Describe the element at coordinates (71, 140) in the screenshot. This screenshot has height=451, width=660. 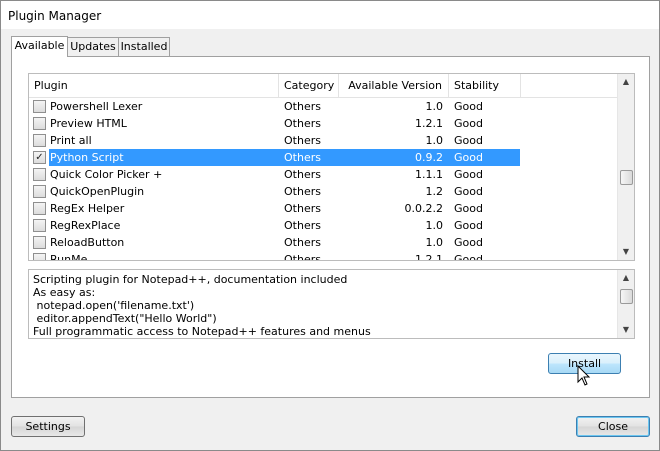
I see `plugin-name: Print all` at that location.